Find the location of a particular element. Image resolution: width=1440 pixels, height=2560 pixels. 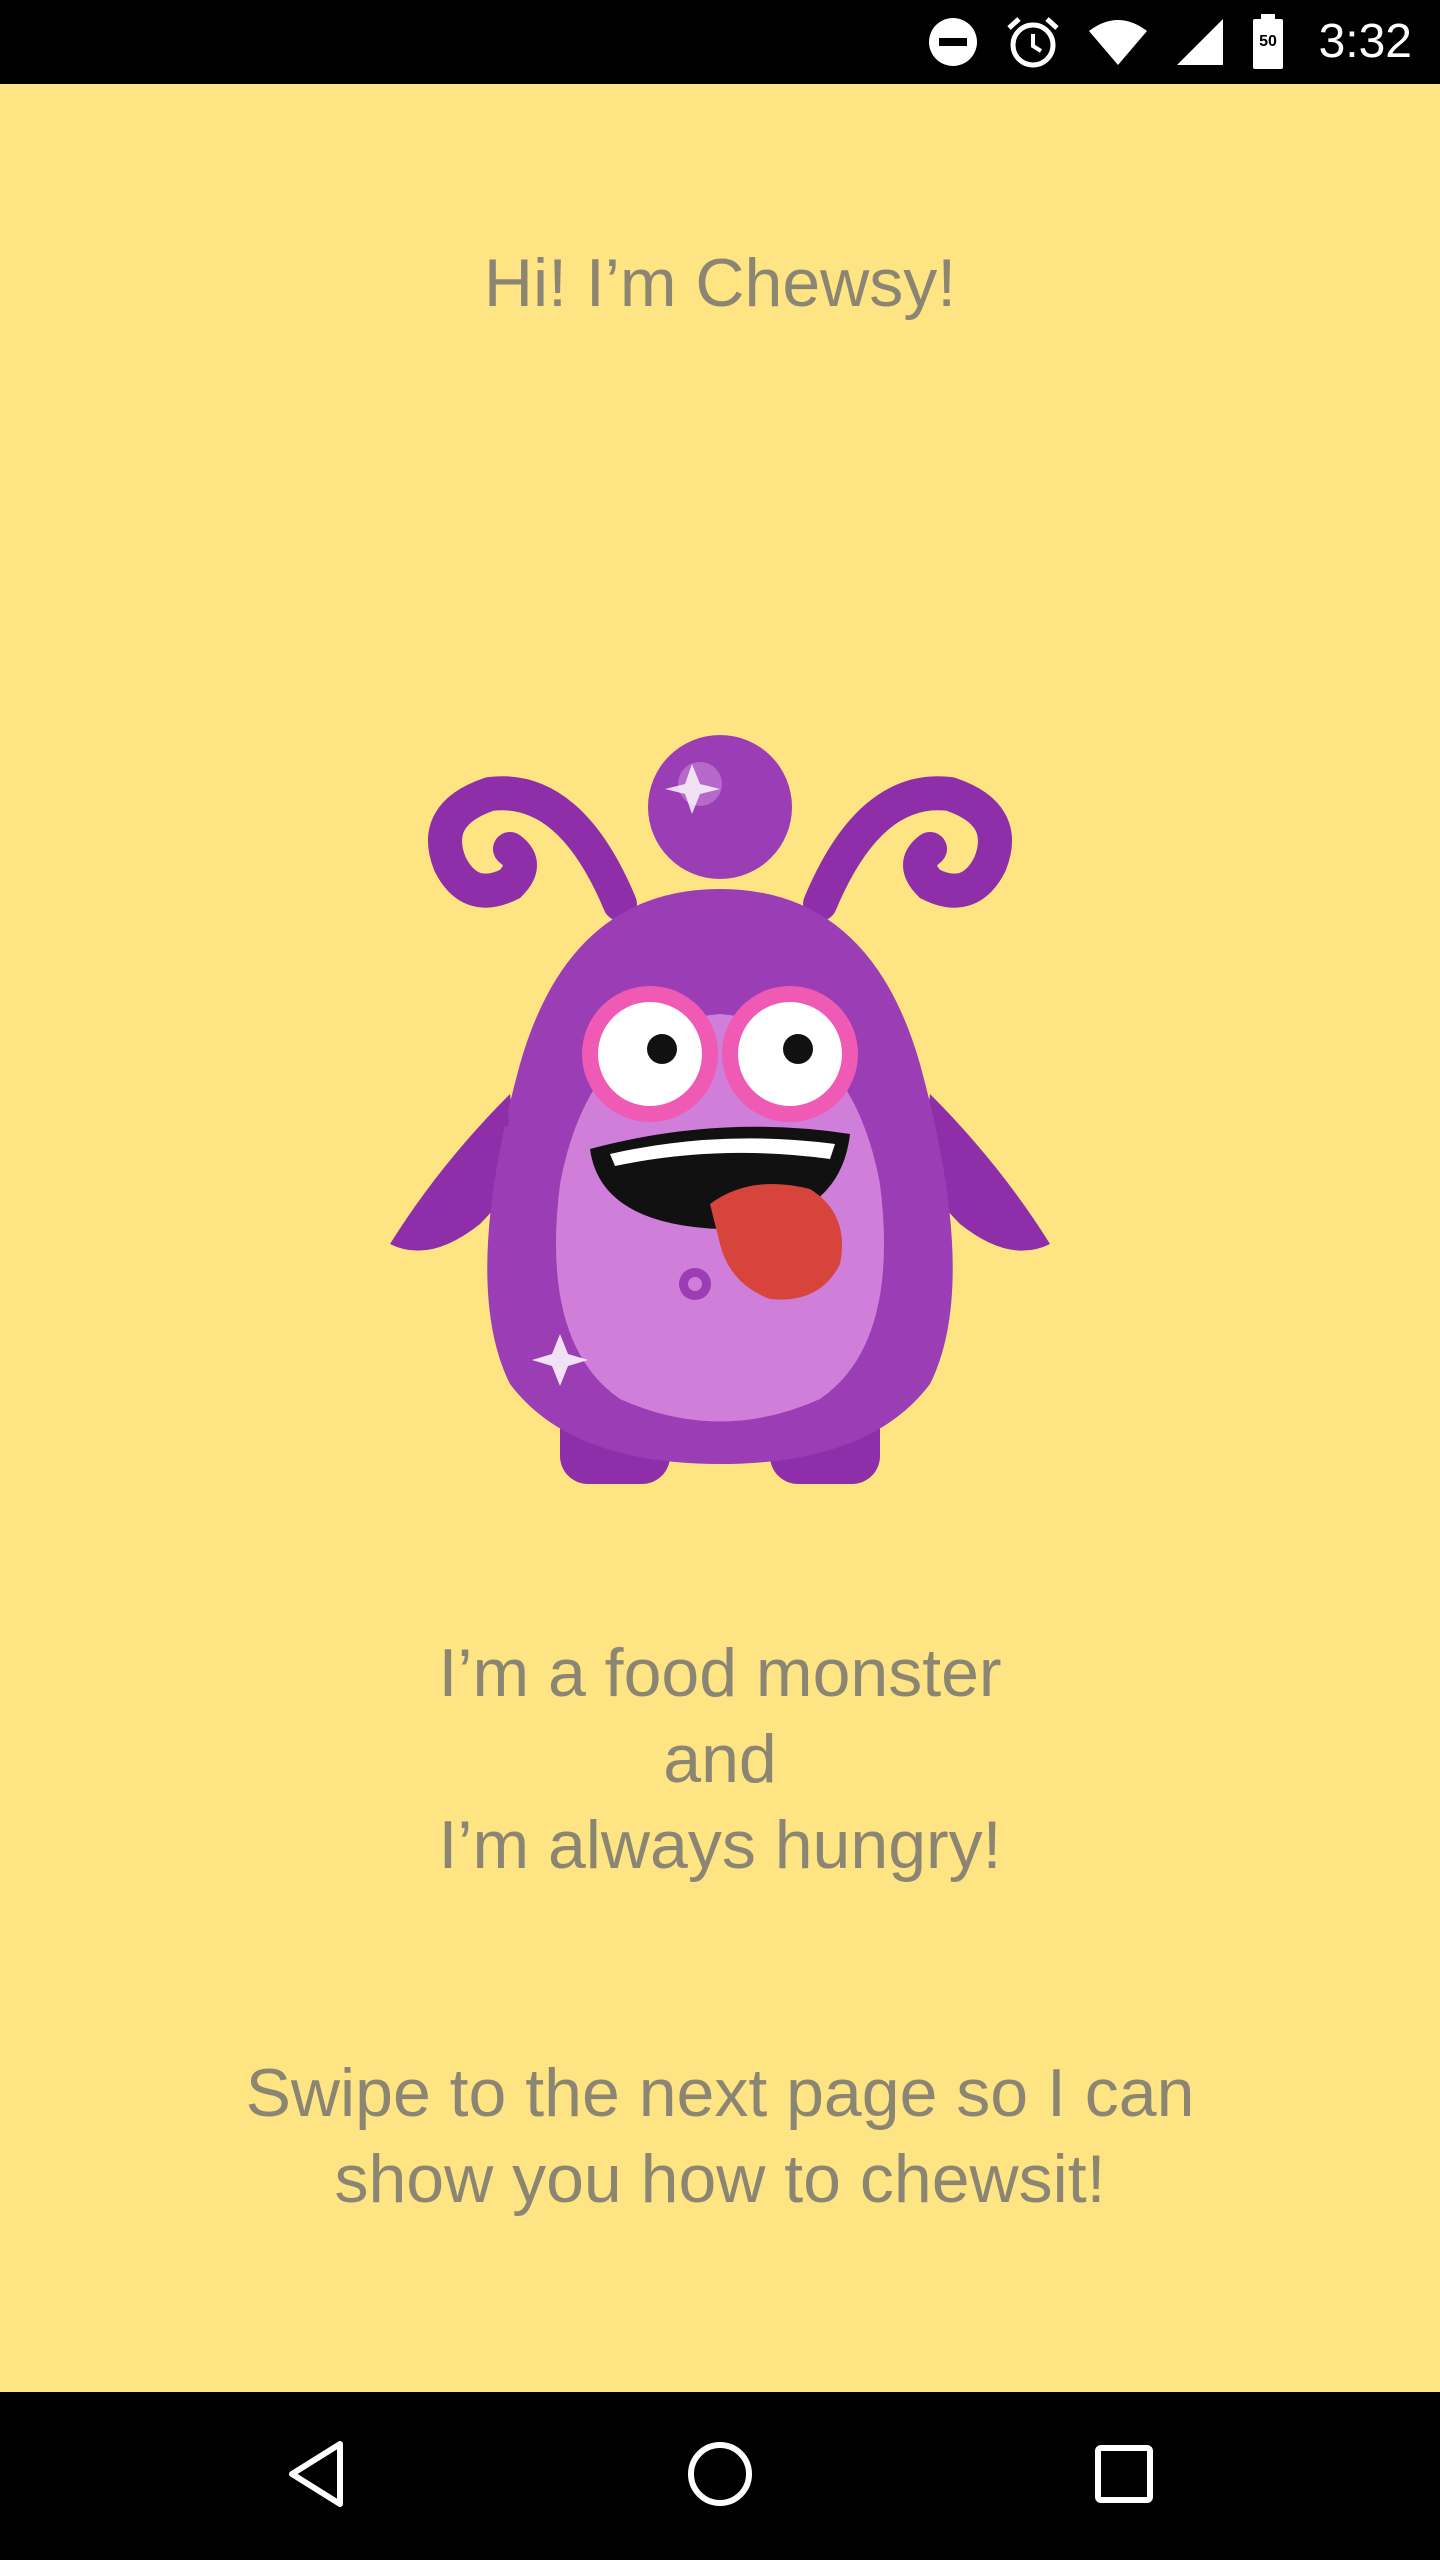

intro-text-line-2: and is located at coordinates (720, 1759).